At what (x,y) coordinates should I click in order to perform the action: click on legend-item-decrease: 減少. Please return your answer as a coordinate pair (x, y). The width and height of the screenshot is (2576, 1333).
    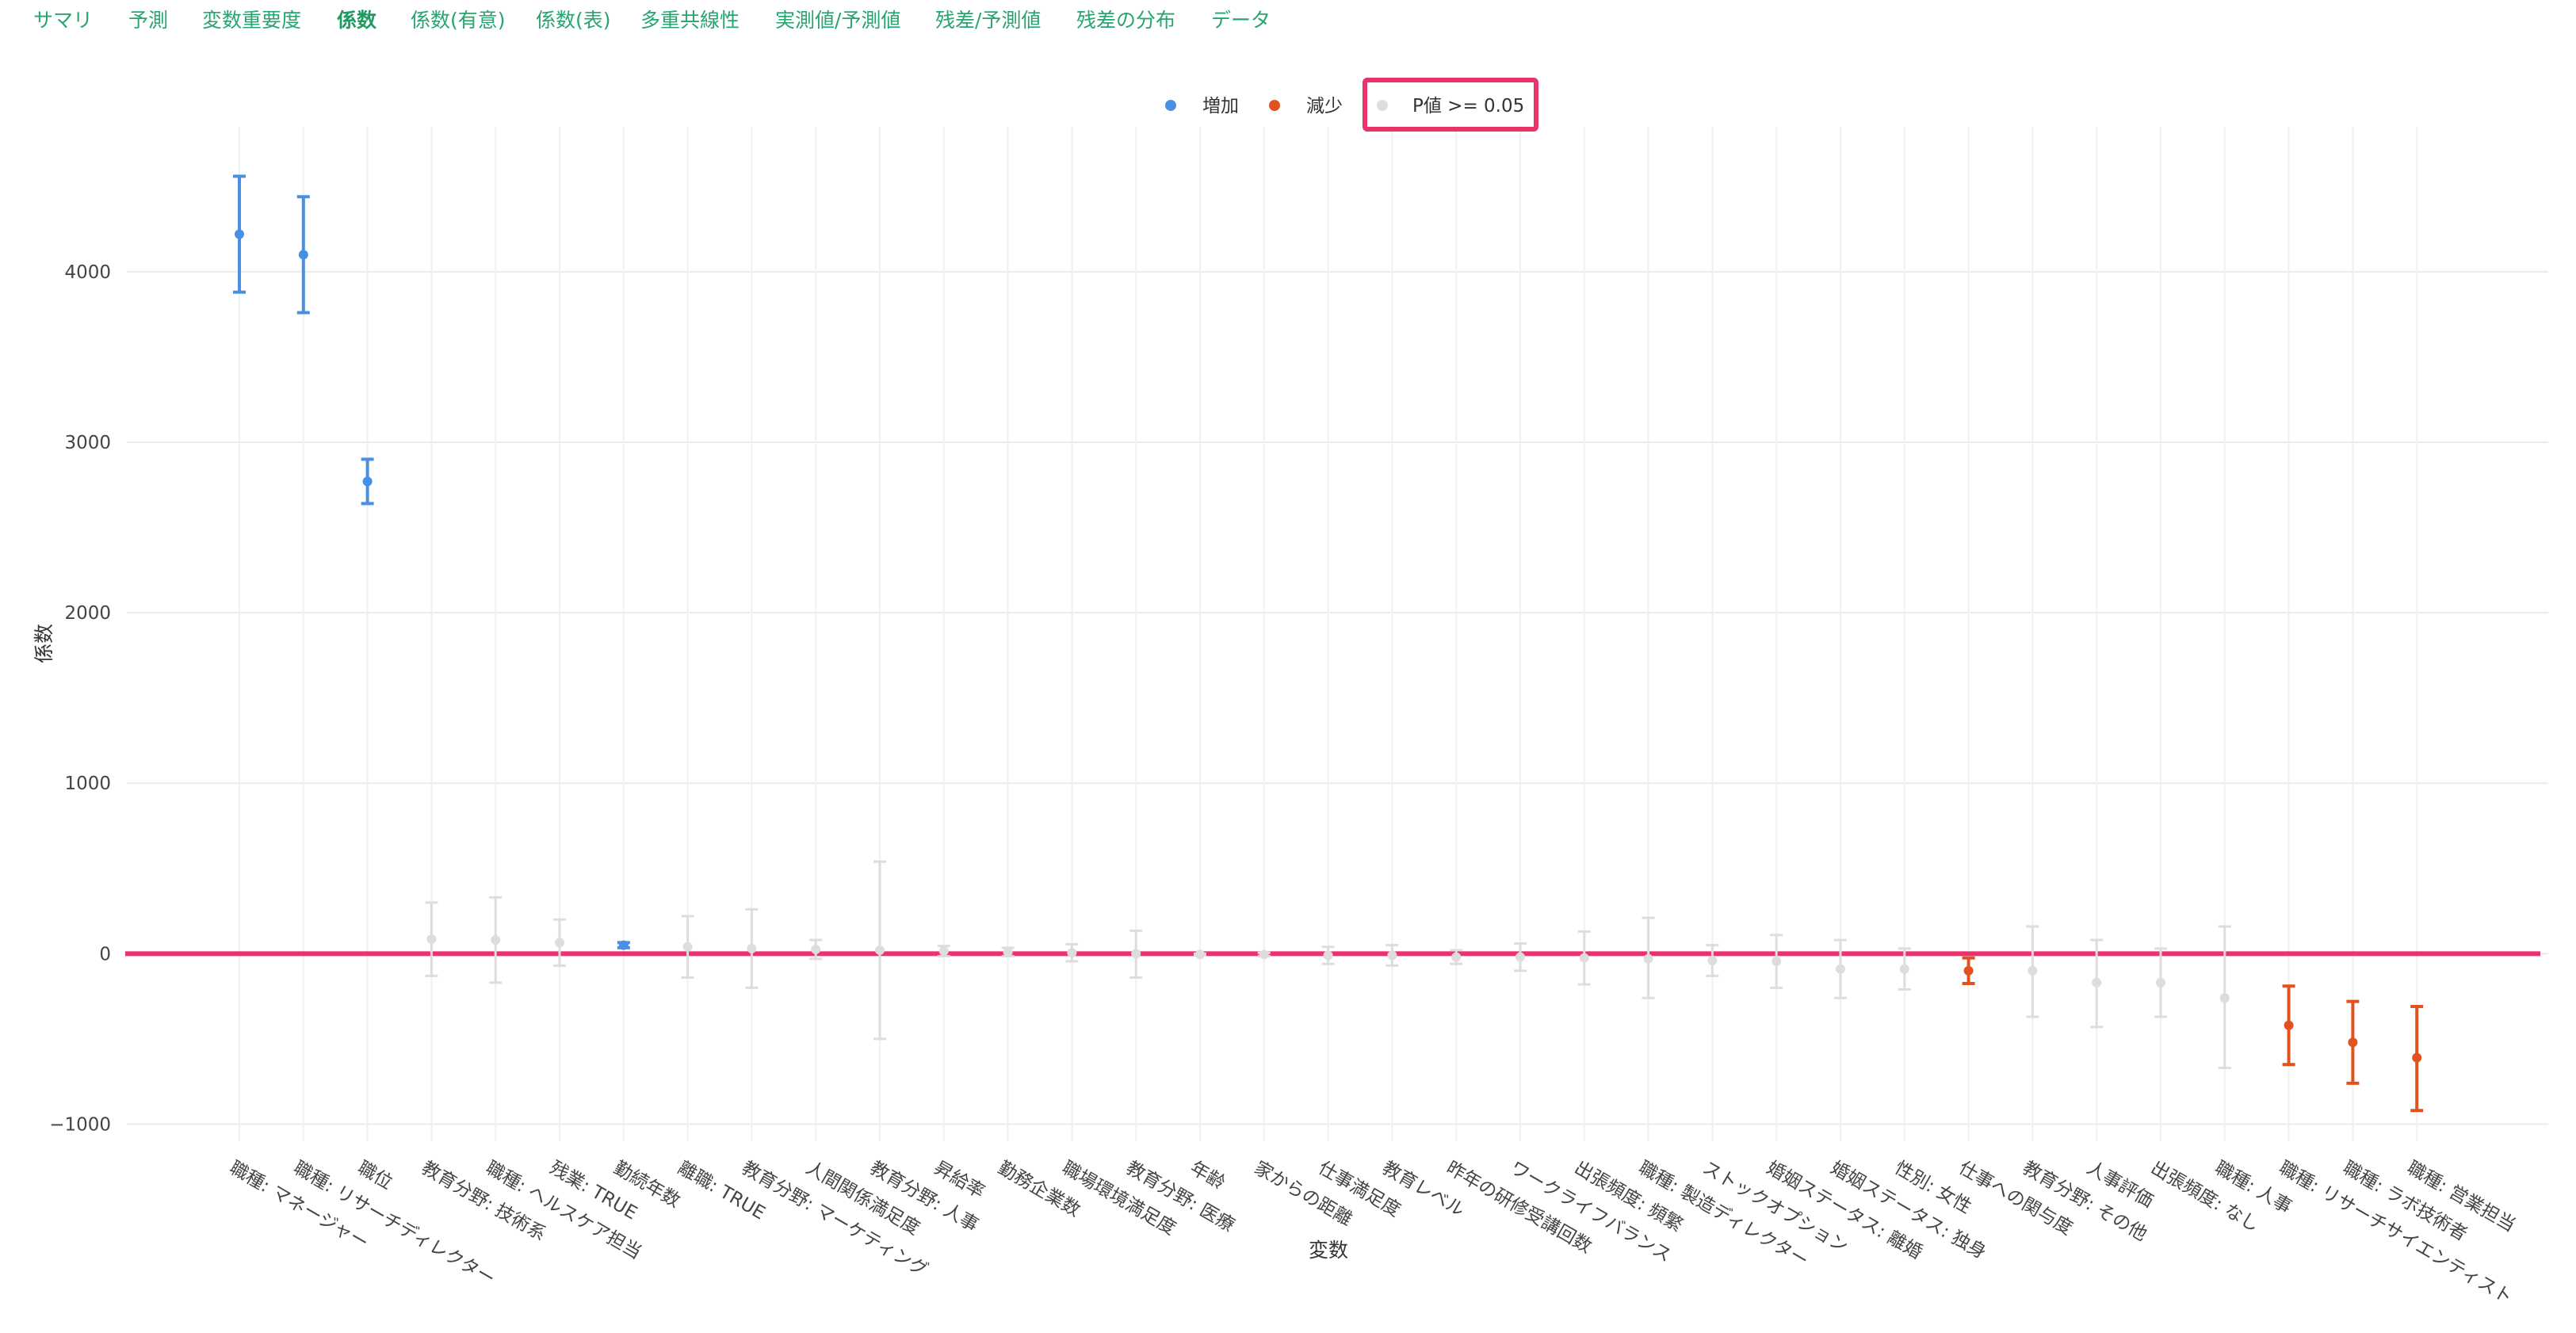
    Looking at the image, I should click on (1306, 106).